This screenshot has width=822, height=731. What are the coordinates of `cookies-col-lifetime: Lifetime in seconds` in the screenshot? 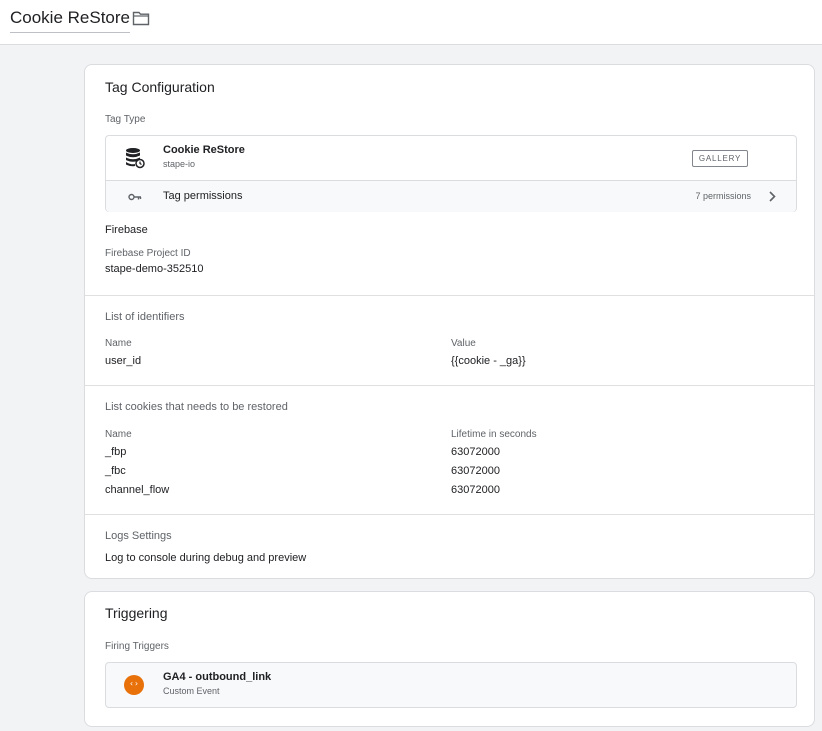 It's located at (494, 434).